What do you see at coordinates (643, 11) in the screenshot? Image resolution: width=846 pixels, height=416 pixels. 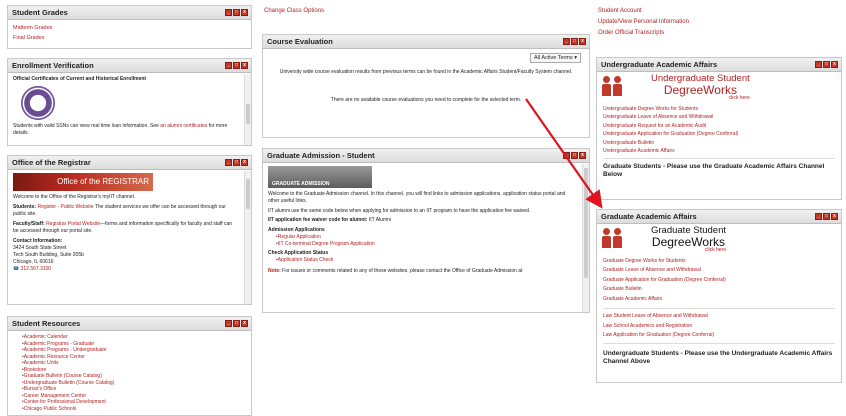 I see `student-account-link: Student Account` at bounding box center [643, 11].